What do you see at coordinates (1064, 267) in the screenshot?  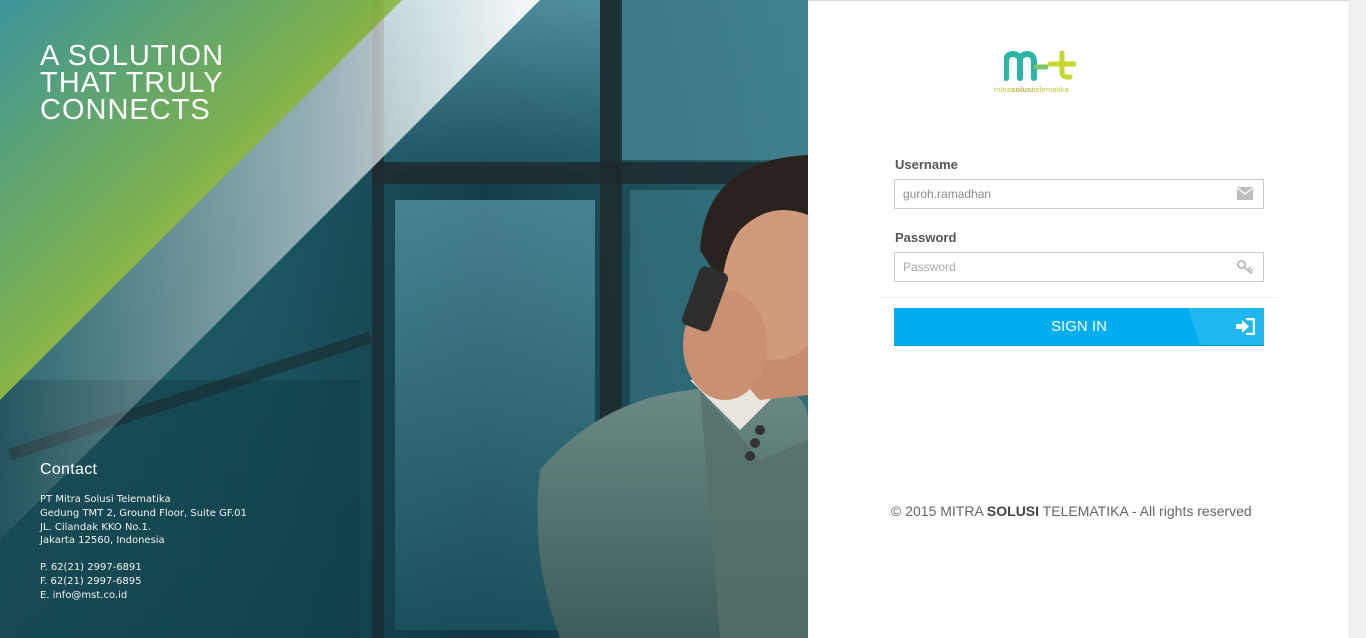 I see `password-input` at bounding box center [1064, 267].